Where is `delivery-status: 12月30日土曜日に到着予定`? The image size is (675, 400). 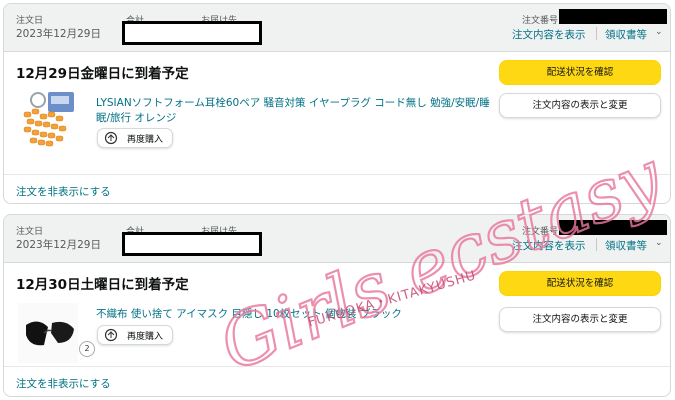
delivery-status: 12月30日土曜日に到着予定 is located at coordinates (102, 285).